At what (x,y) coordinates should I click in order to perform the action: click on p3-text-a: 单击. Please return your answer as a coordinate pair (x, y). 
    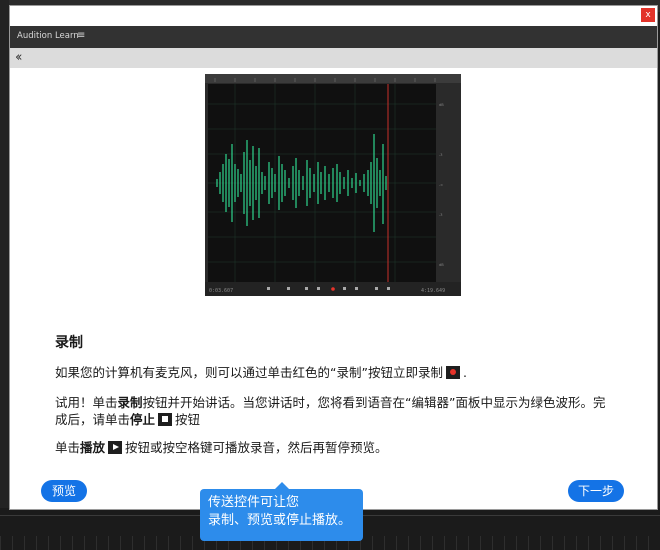
    Looking at the image, I should click on (68, 447).